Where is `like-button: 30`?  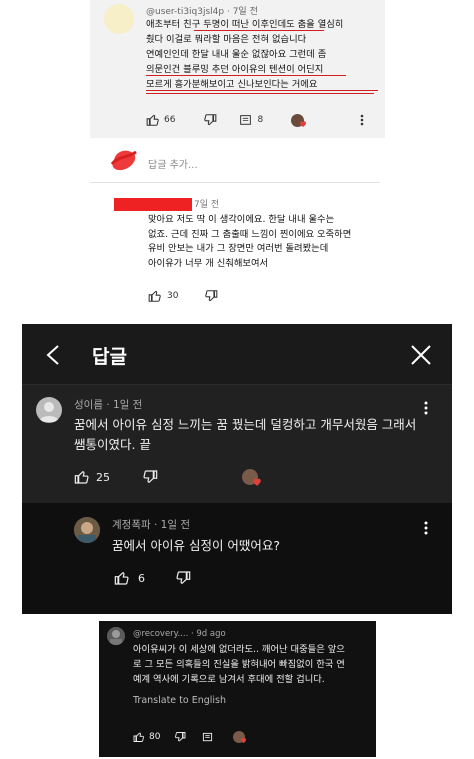
like-button: 30 is located at coordinates (163, 296).